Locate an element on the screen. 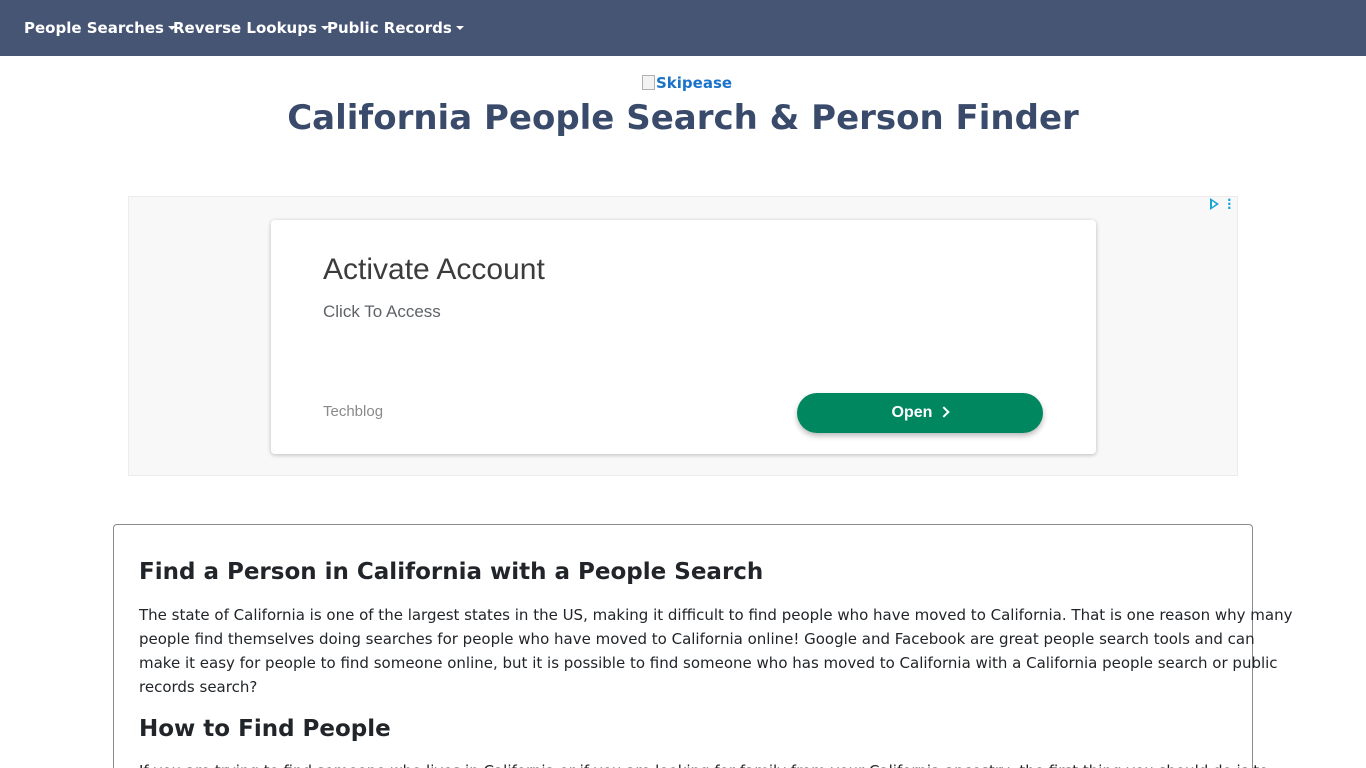  nav-reverse-lookups-label: Reverse Lookups is located at coordinates (245, 28).